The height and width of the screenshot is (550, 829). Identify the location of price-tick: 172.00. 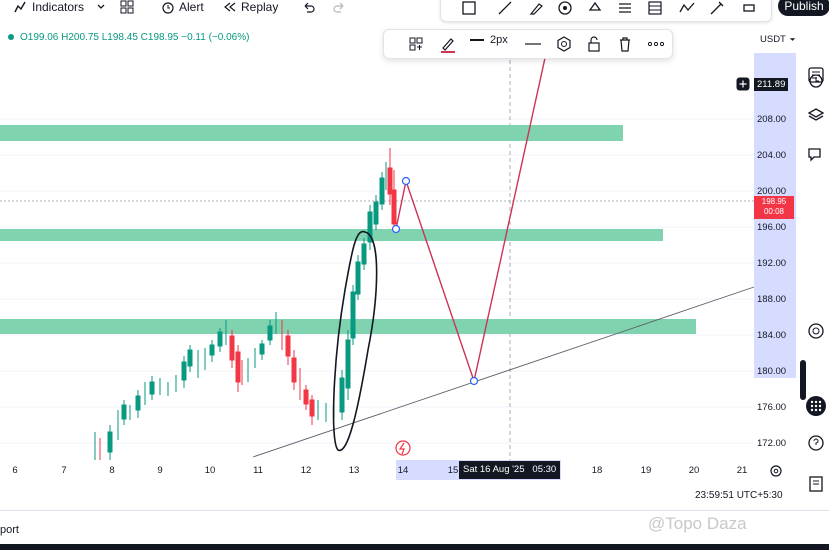
(772, 443).